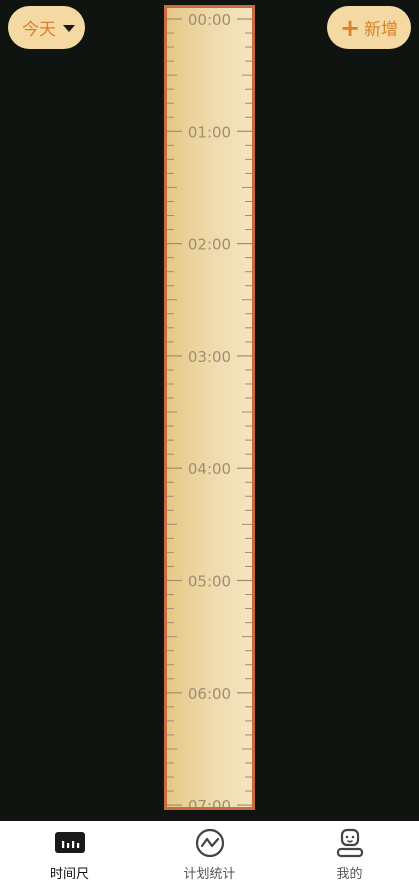 The width and height of the screenshot is (419, 882). I want to click on hour-label: 06:00, so click(209, 694).